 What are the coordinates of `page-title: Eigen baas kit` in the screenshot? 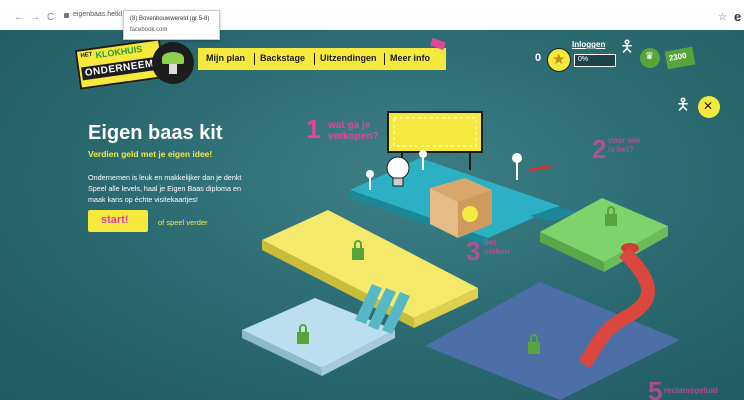 It's located at (155, 133).